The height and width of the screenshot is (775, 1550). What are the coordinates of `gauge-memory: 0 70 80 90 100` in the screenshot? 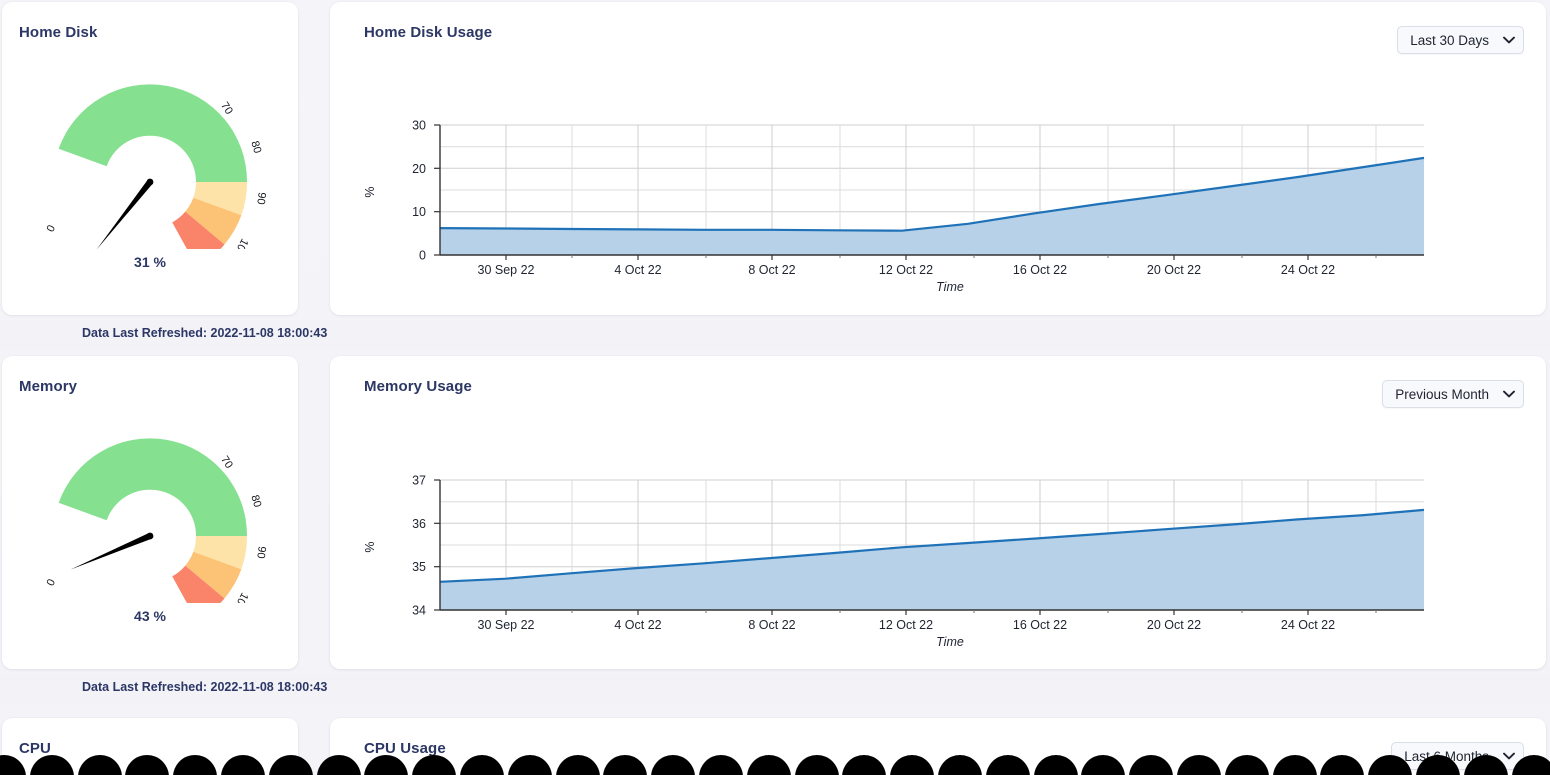 It's located at (150, 505).